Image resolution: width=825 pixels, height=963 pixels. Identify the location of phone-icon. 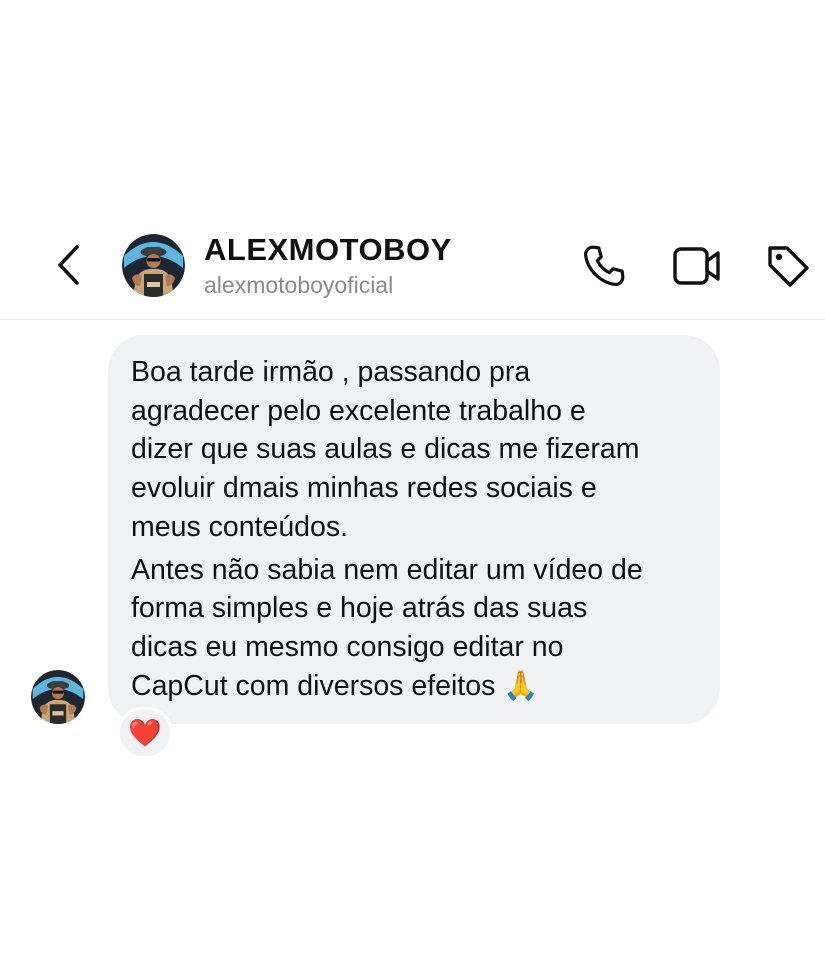
(604, 266).